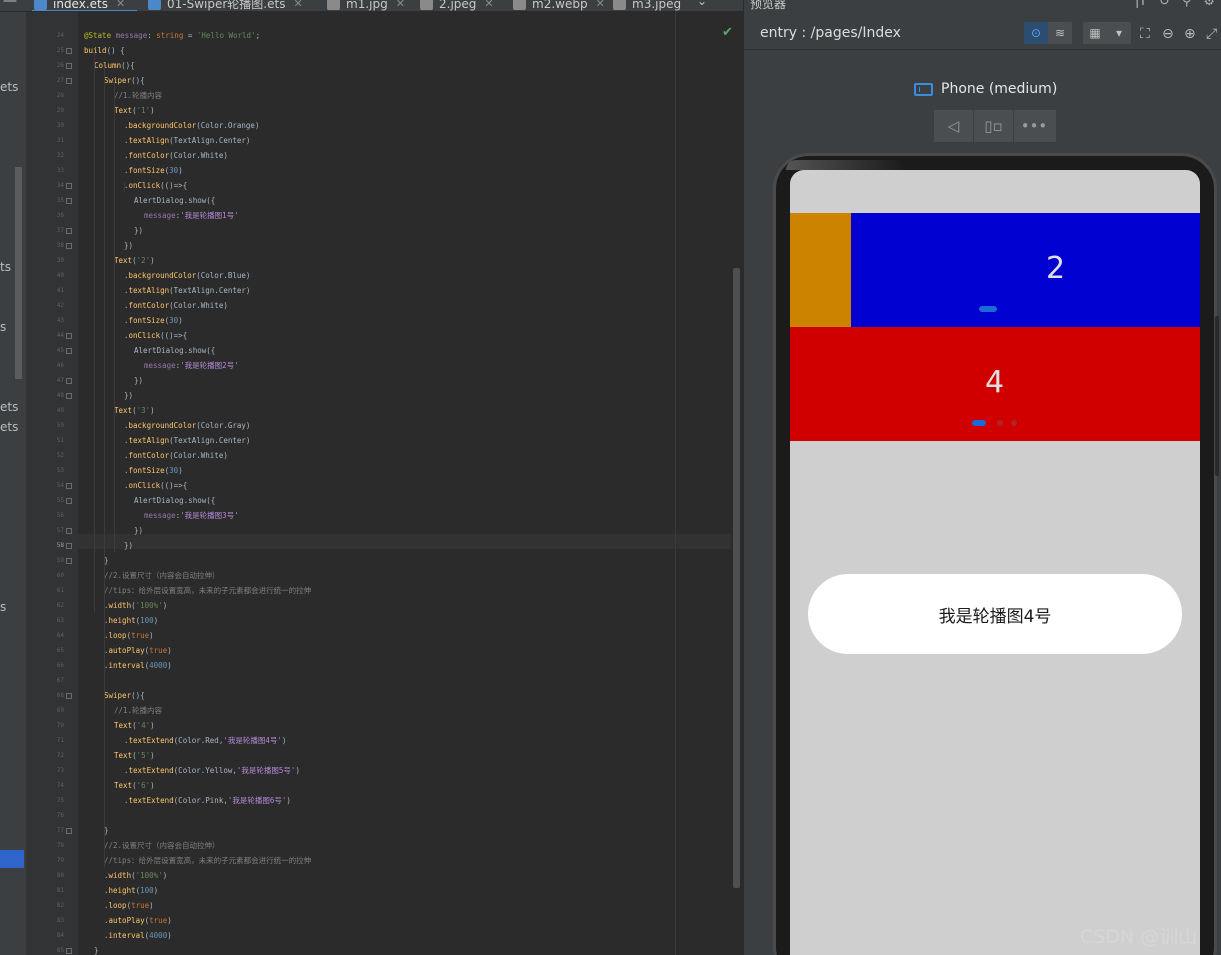 This screenshot has width=1221, height=955. I want to click on code-line: .loop(true), so click(129, 906).